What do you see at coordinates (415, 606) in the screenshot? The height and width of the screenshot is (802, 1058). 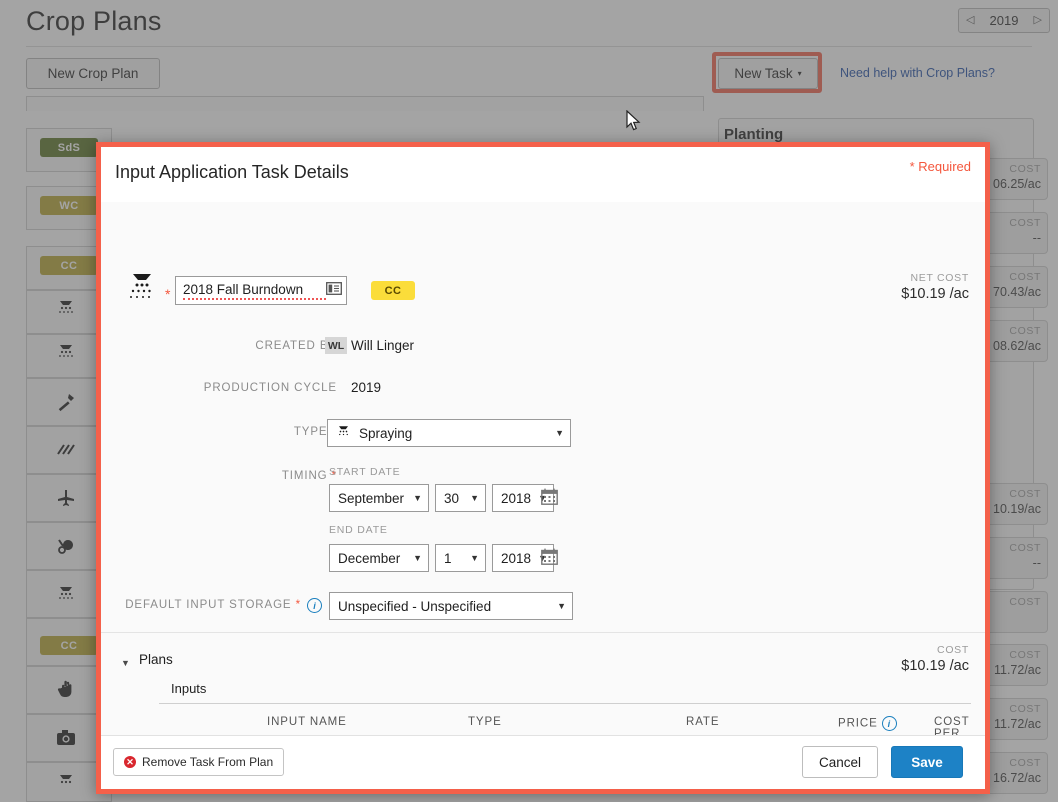 I see `default-input-storage-value: Unspecified - Unspecified` at bounding box center [415, 606].